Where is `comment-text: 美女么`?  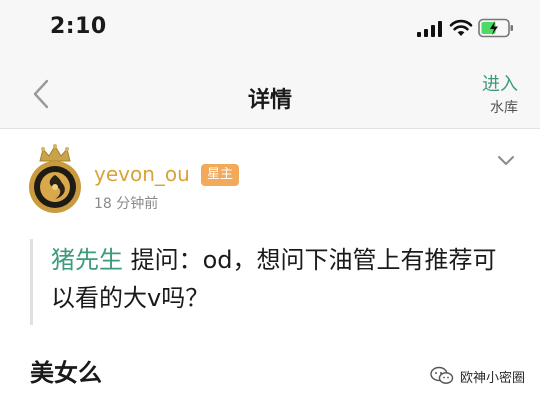
comment-text: 美女么 is located at coordinates (66, 373).